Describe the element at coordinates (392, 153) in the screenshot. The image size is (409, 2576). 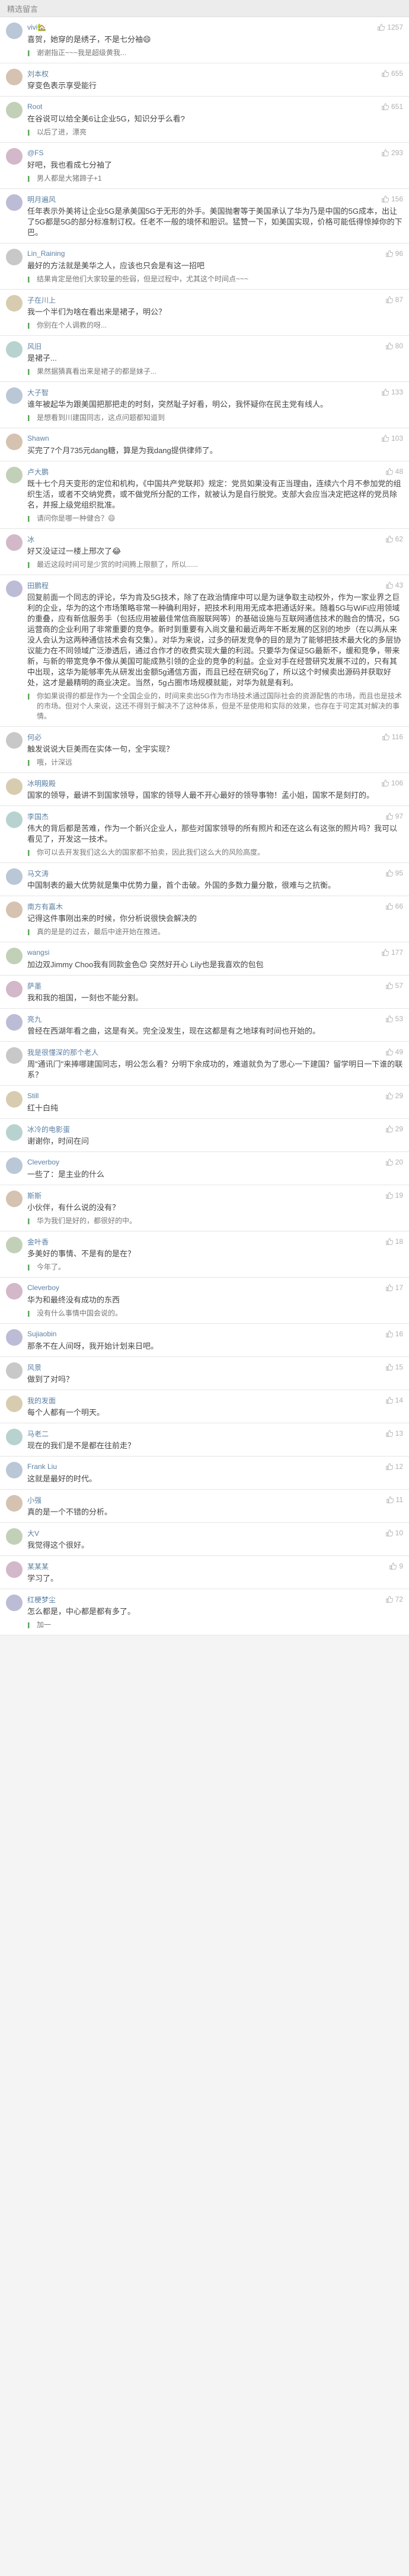
I see `like-button: 293` at that location.